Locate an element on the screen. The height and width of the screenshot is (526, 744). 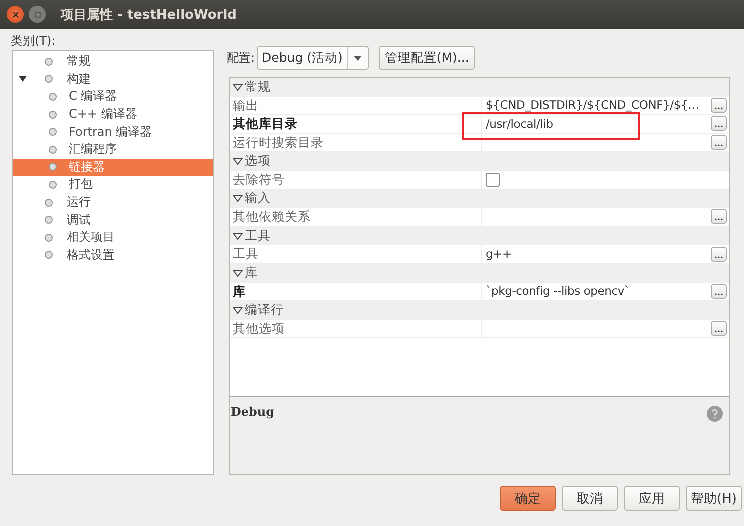
configuration-dropdown: Debug (活动) is located at coordinates (313, 58).